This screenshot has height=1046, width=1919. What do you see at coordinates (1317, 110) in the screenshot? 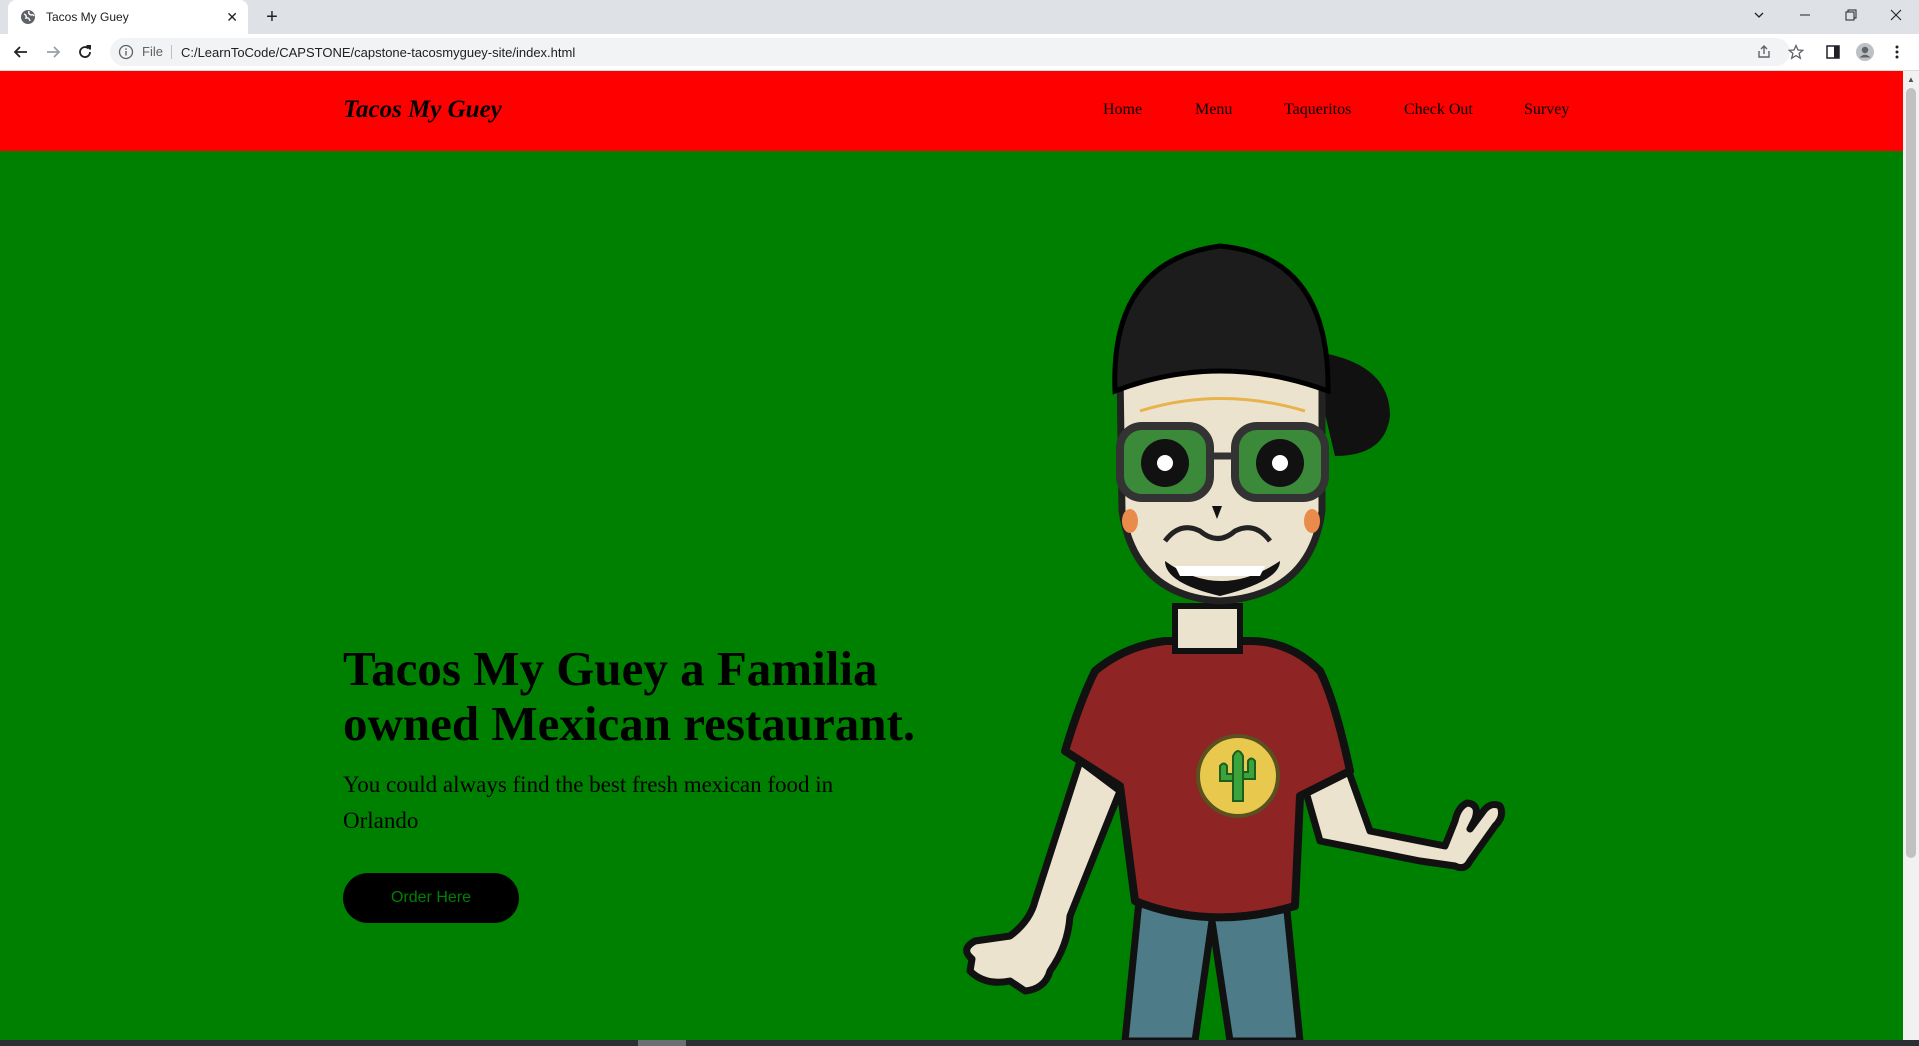
I see `nav-link-taqueritos: Taqueritos` at bounding box center [1317, 110].